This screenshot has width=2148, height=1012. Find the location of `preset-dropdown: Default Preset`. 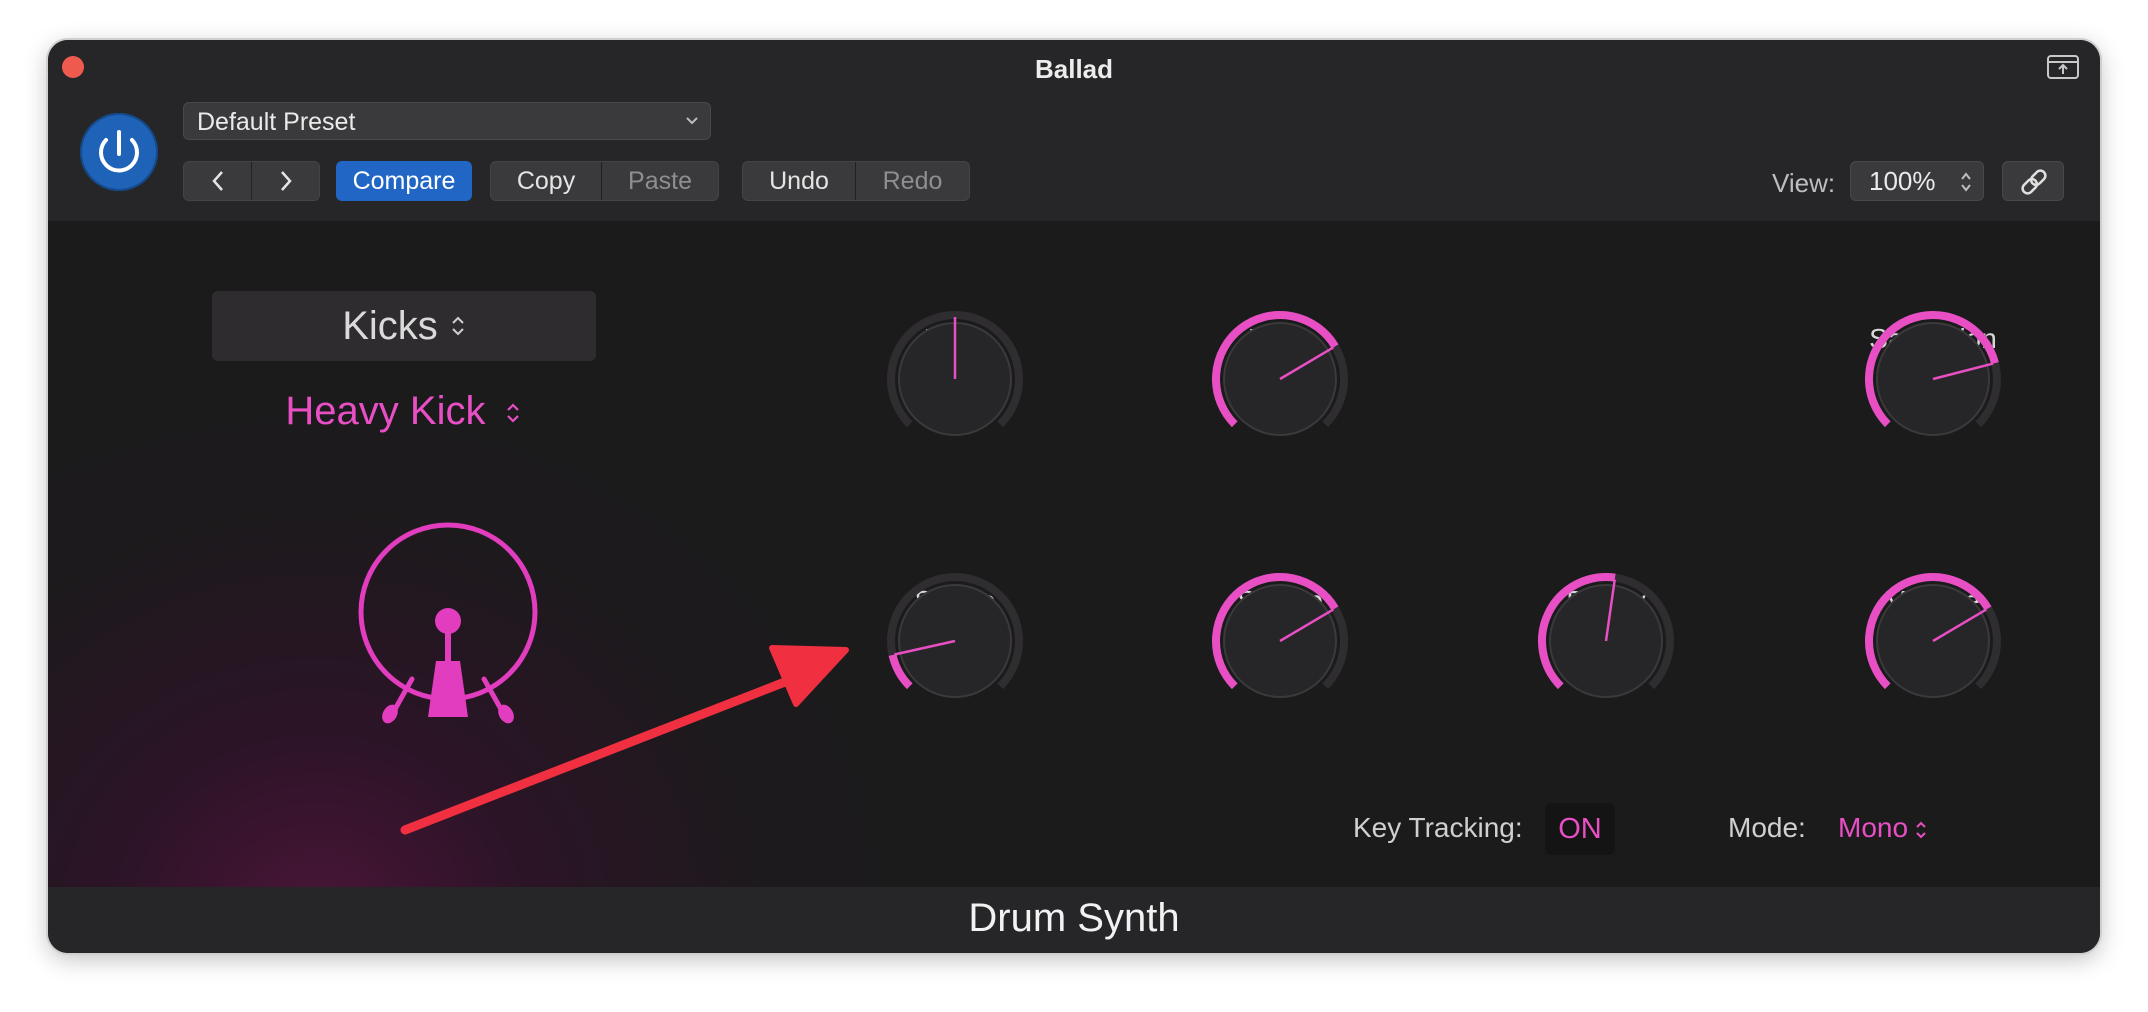

preset-dropdown: Default Preset is located at coordinates (447, 121).